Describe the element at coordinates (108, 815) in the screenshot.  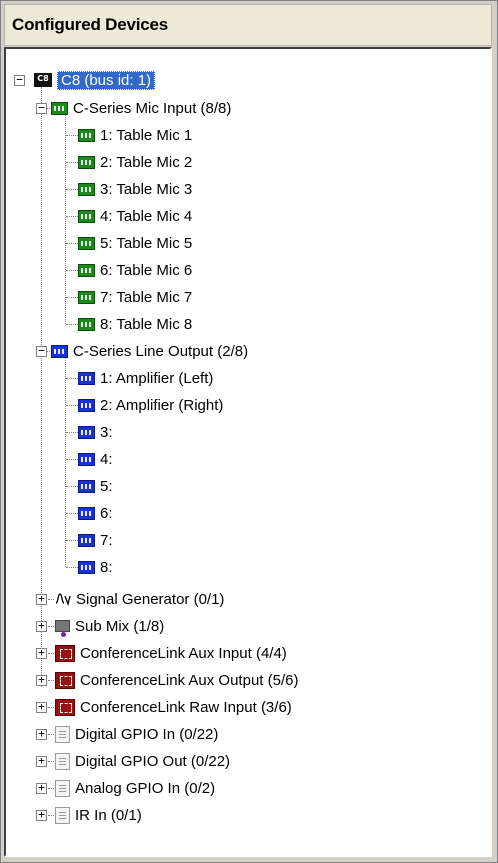
I see `group-label: IR In (0/1)` at that location.